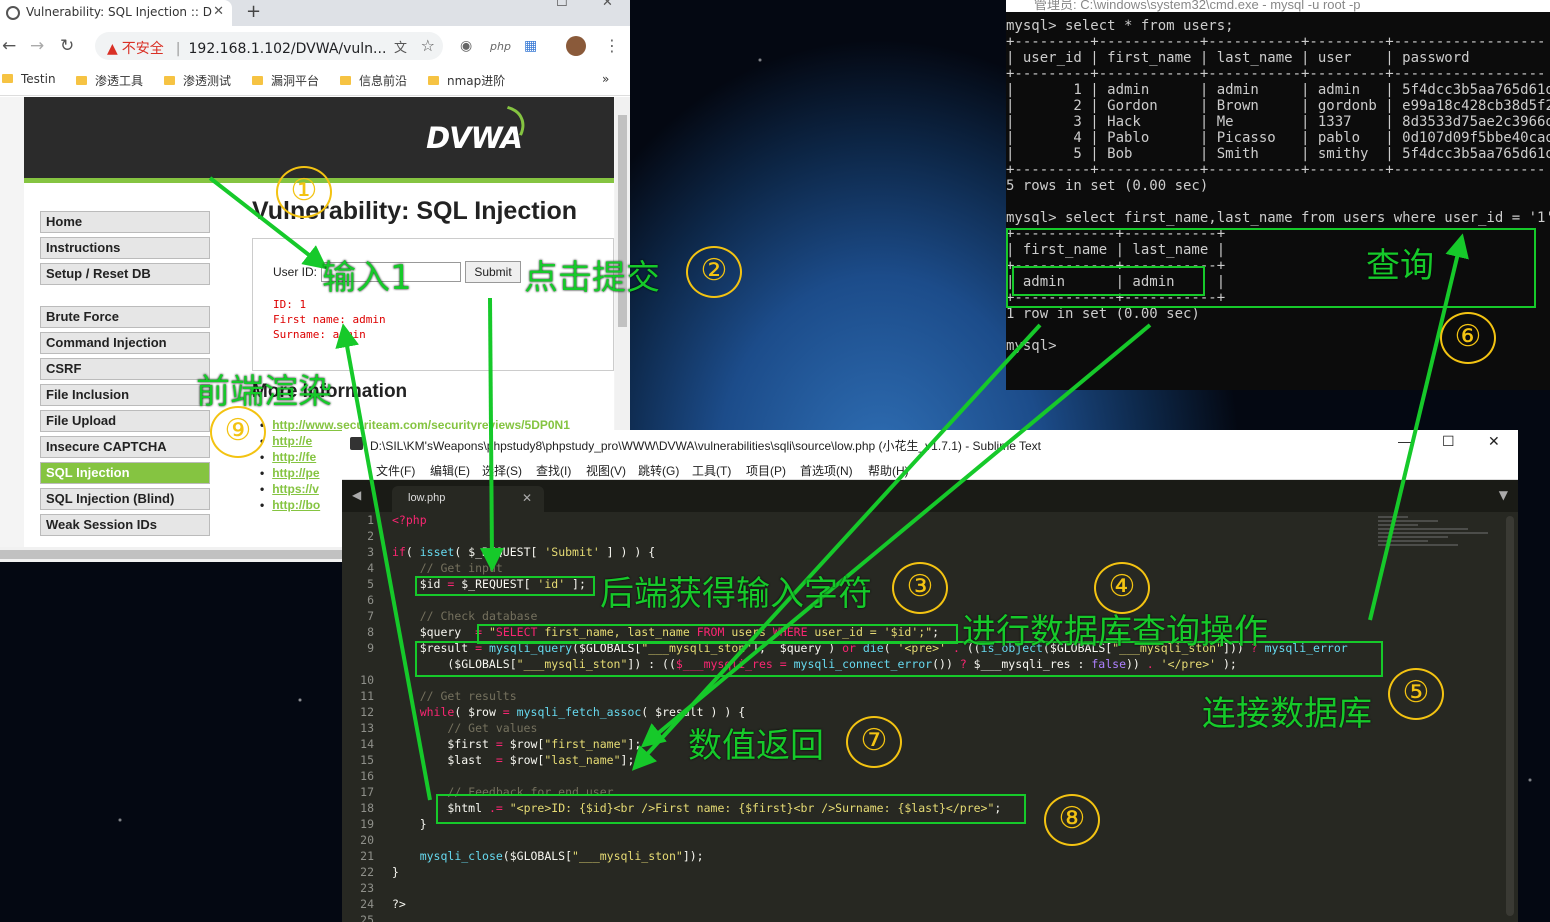  What do you see at coordinates (109, 80) in the screenshot?
I see `bookmark-folder: 渗透工具` at bounding box center [109, 80].